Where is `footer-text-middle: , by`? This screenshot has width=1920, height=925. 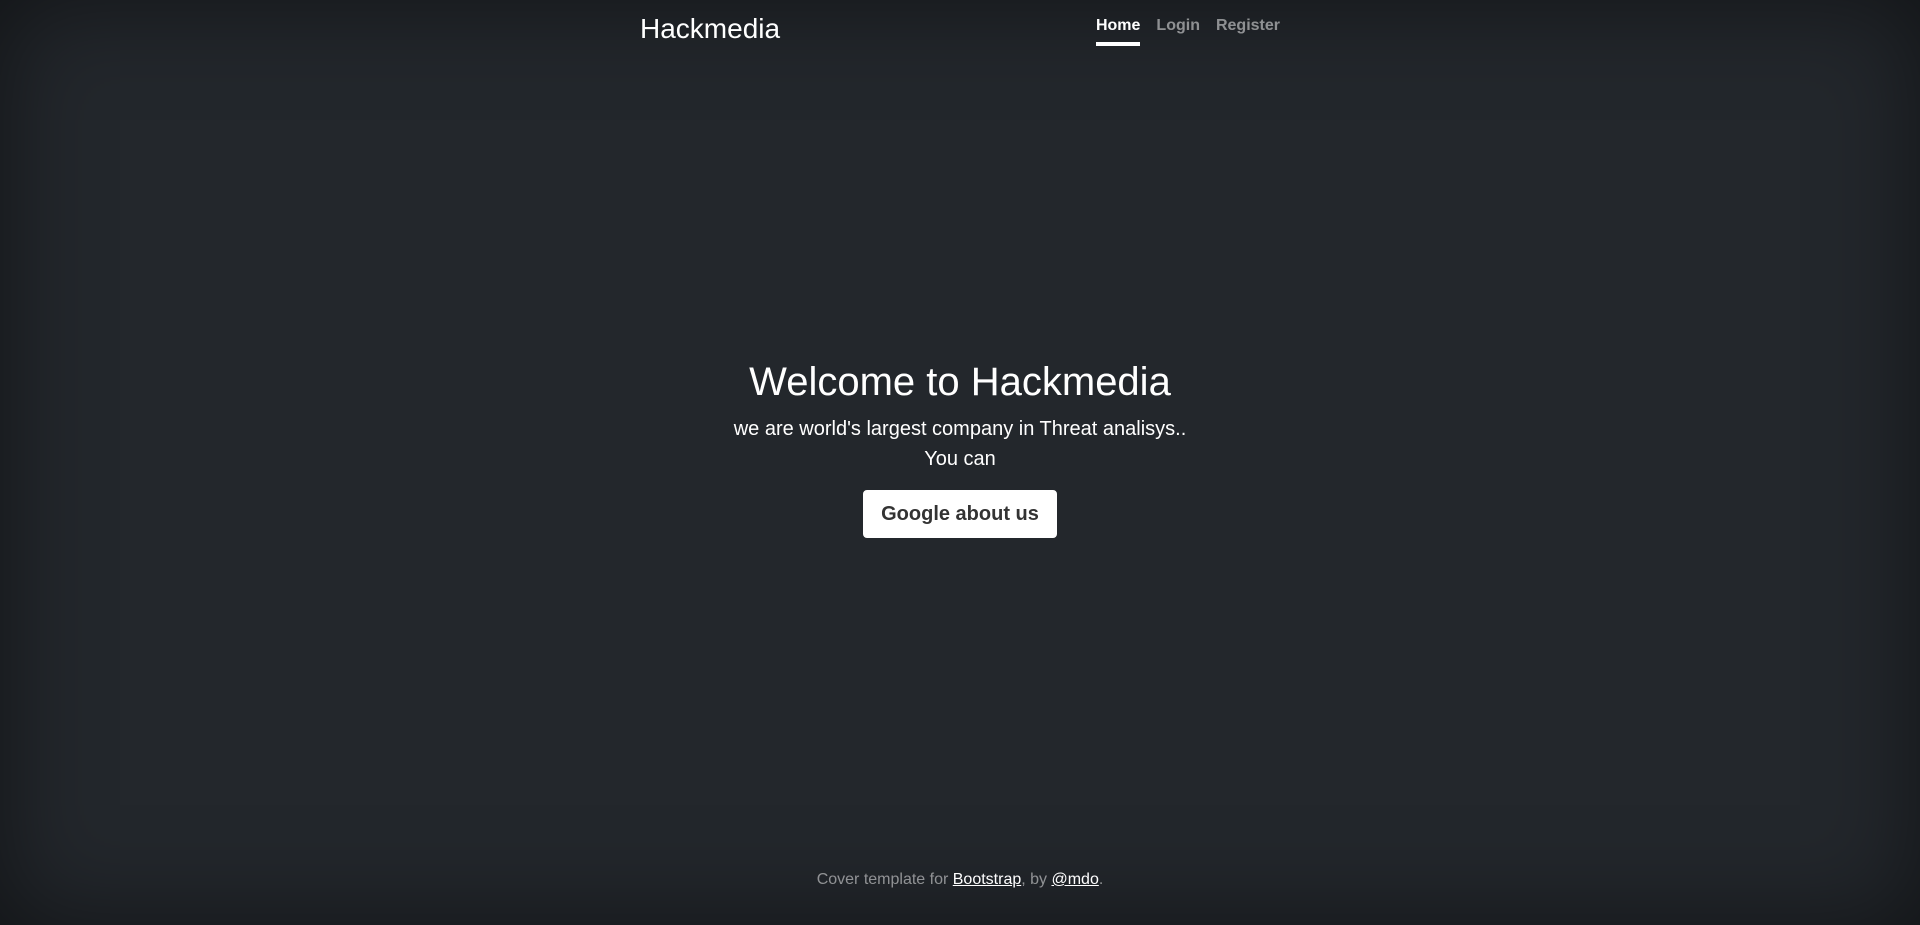 footer-text-middle: , by is located at coordinates (1036, 879).